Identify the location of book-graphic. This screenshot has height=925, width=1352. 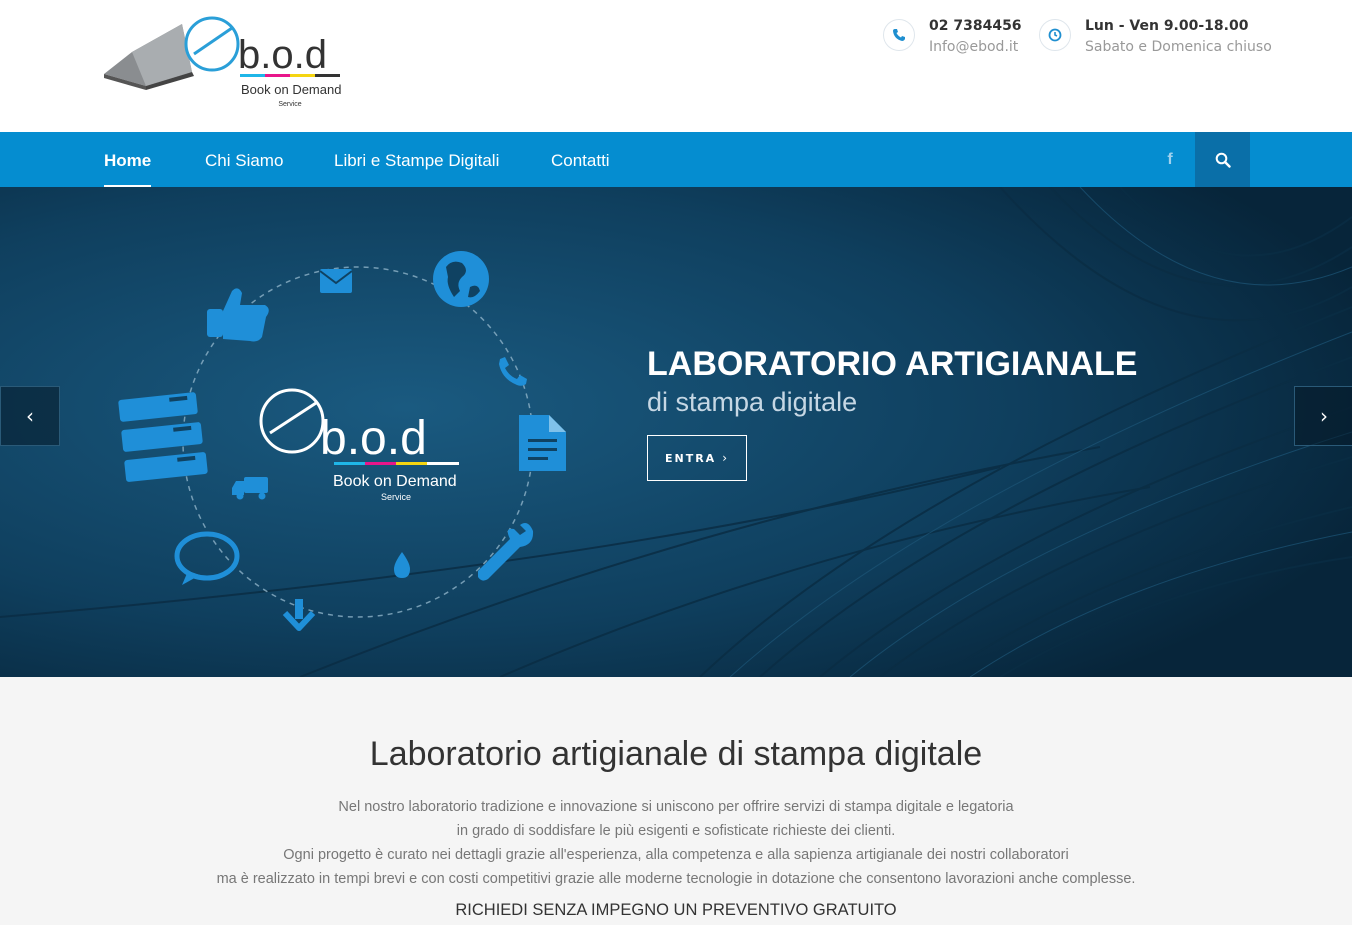
(149, 57).